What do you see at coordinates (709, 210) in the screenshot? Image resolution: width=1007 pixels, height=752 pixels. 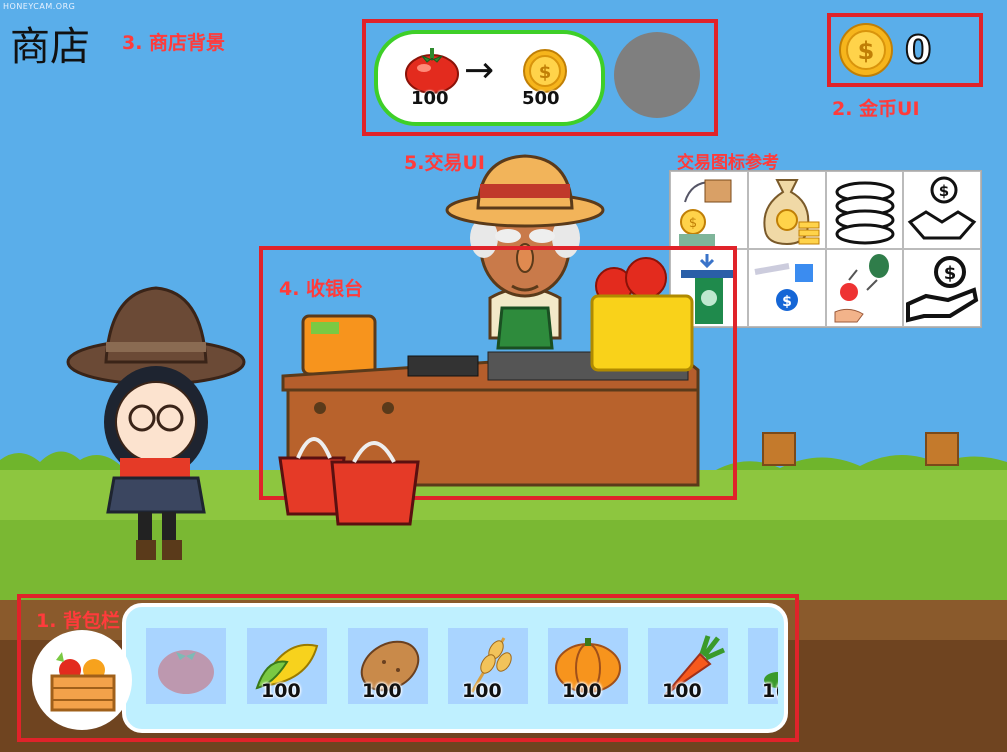 I see `exchange-cycle-icon: $` at bounding box center [709, 210].